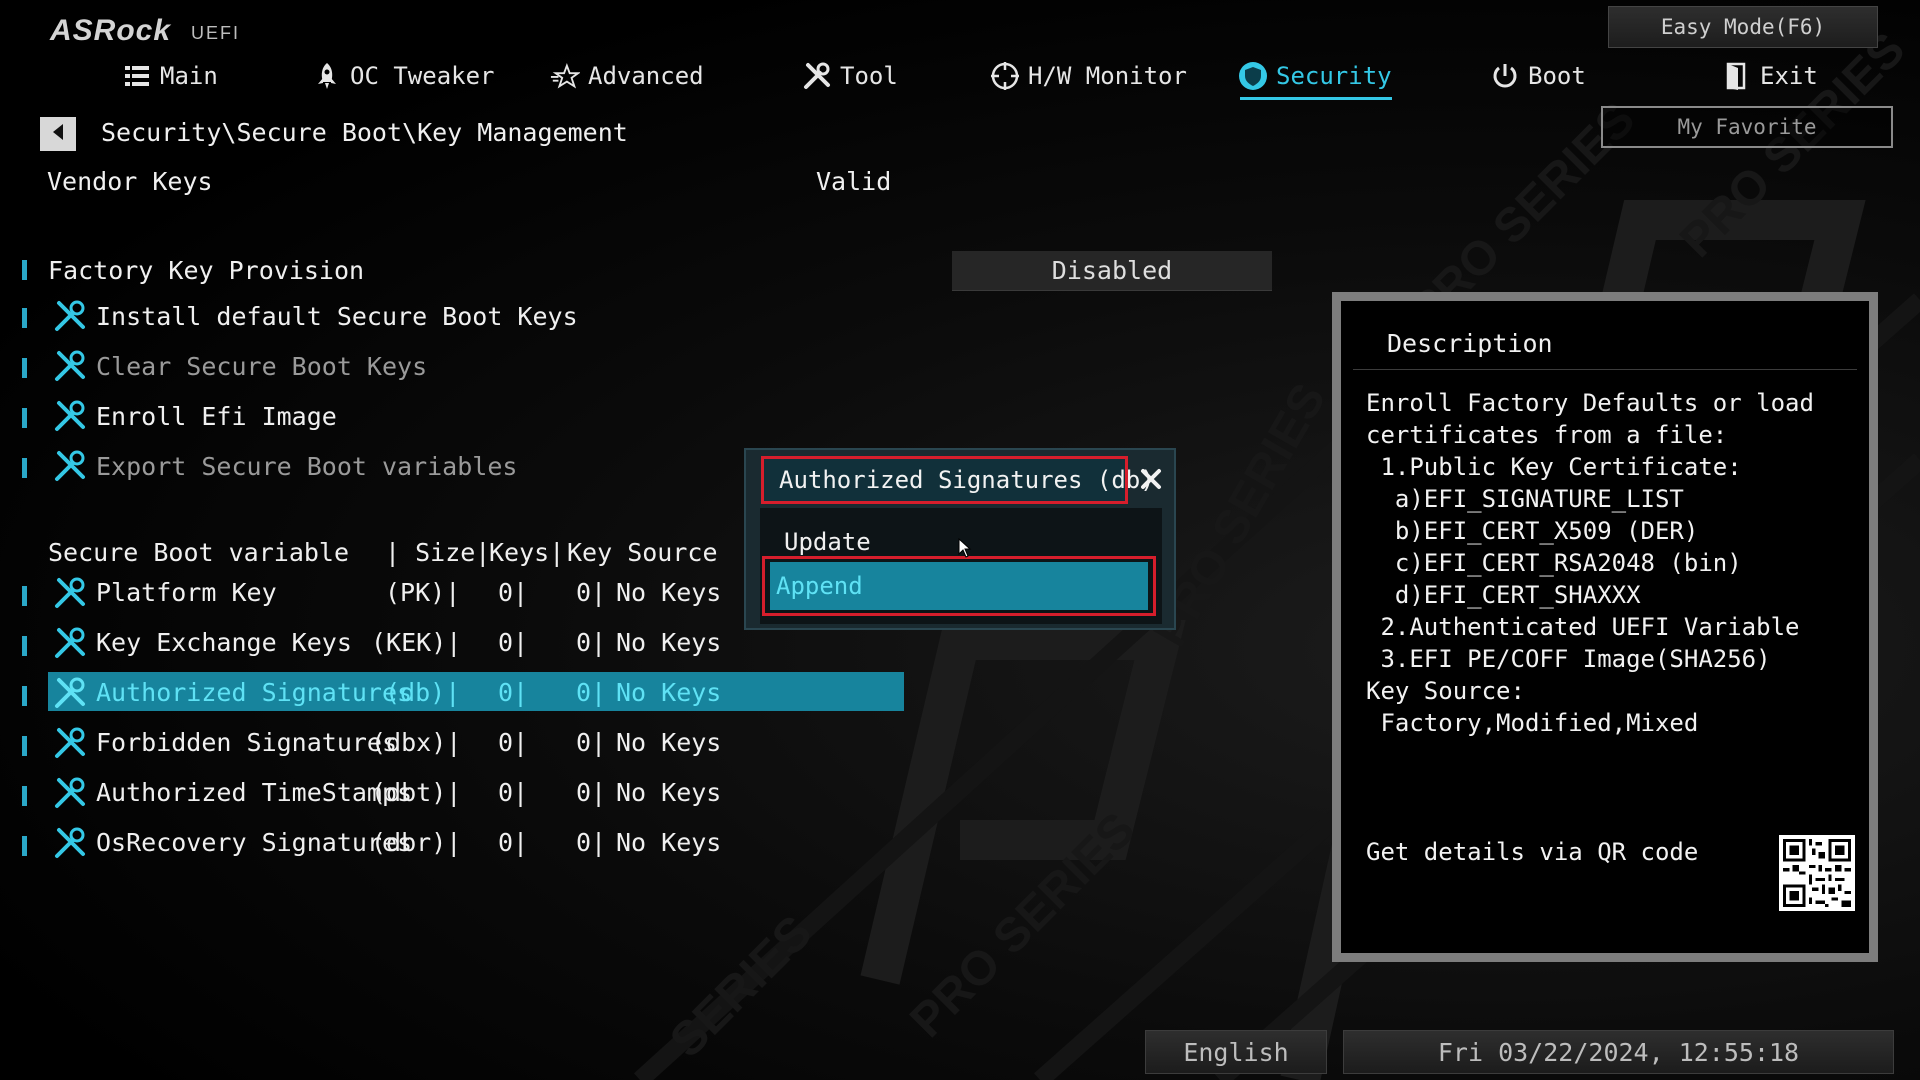  I want to click on install-default-keys-item: Install default Secure Boot Keys, so click(337, 316).